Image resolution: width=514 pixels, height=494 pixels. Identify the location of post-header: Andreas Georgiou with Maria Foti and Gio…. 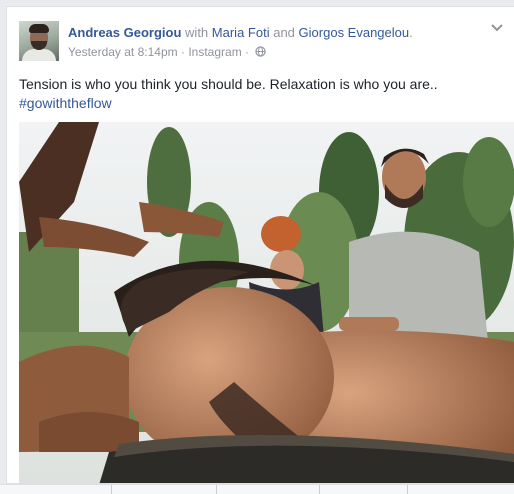
(240, 32).